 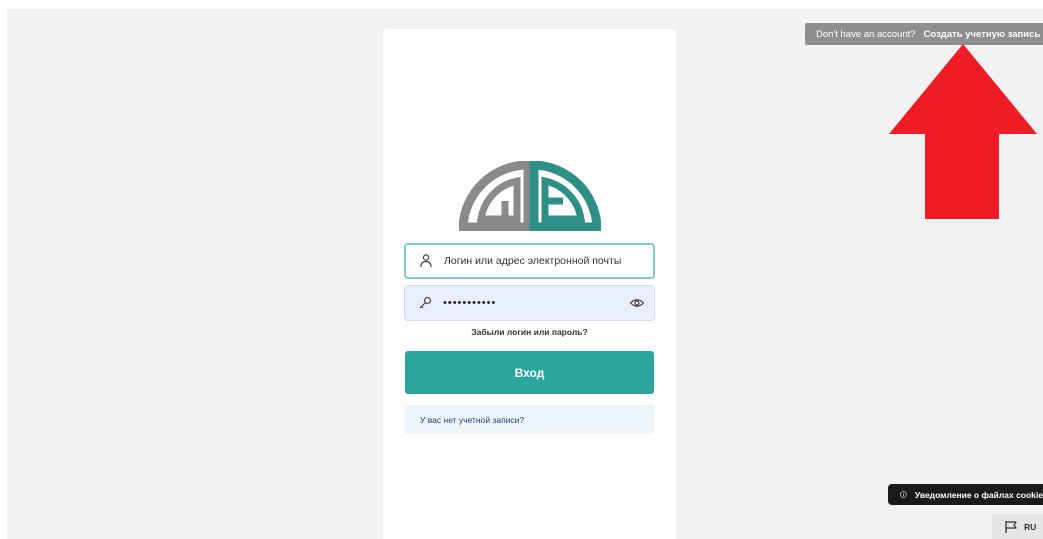 What do you see at coordinates (530, 196) in the screenshot?
I see `brand-logo` at bounding box center [530, 196].